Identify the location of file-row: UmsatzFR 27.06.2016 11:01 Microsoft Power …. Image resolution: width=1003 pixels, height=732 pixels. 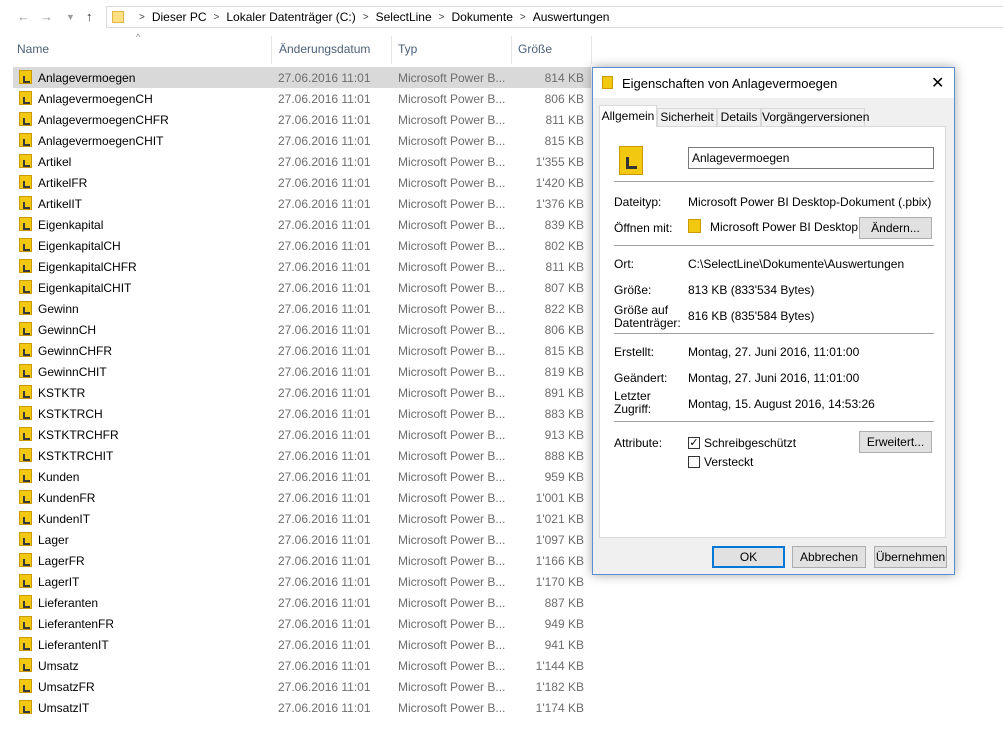
(302, 686).